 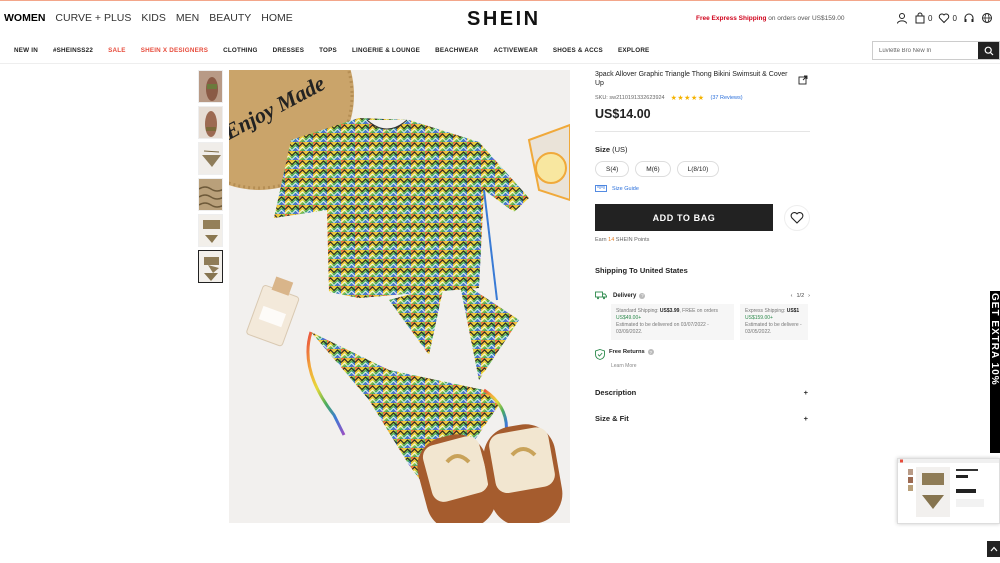 I want to click on nav-item-tops: TOPS, so click(x=328, y=50).